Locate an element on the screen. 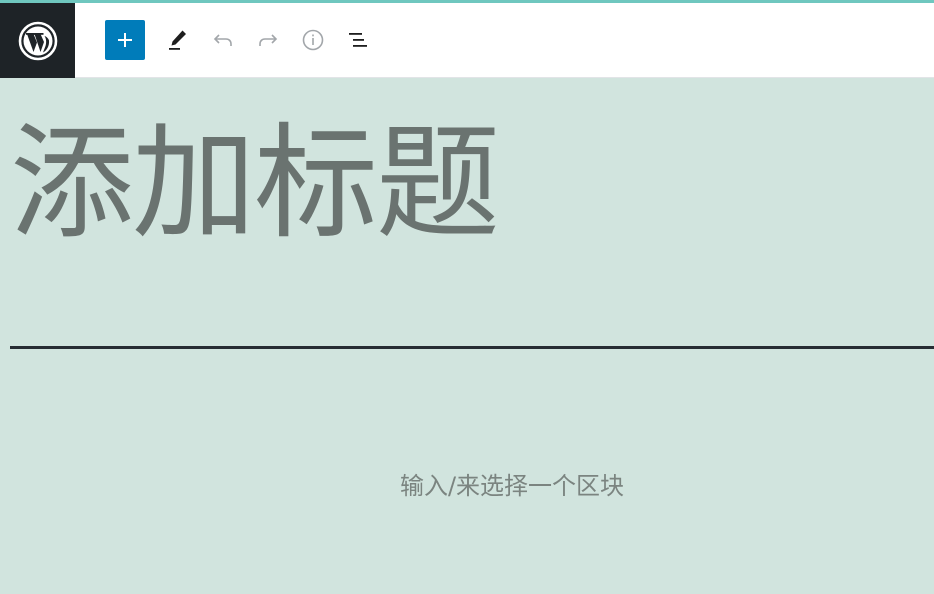 The image size is (934, 594). default-block-appender: 输入/来选择一个区块 is located at coordinates (467, 486).